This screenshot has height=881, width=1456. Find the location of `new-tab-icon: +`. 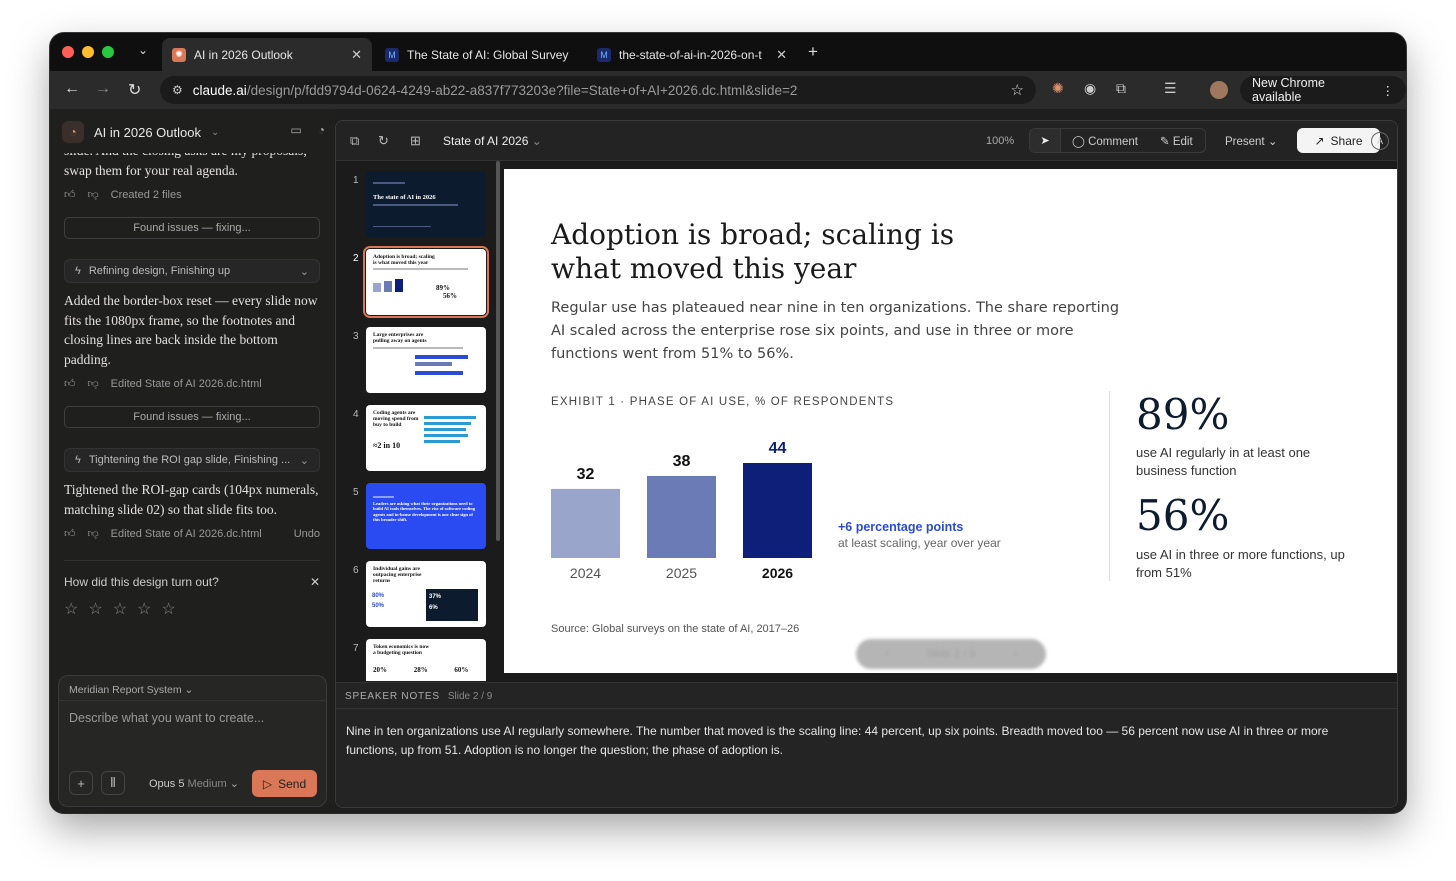

new-tab-icon: + is located at coordinates (813, 52).